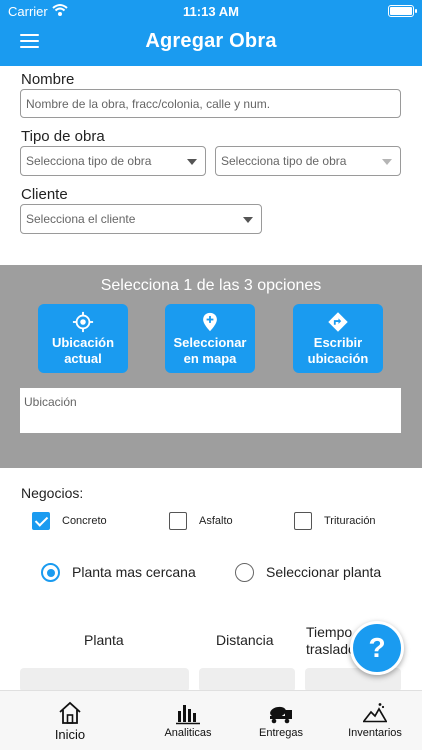 The image size is (422, 750). Describe the element at coordinates (338, 322) in the screenshot. I see `directions-icon` at that location.